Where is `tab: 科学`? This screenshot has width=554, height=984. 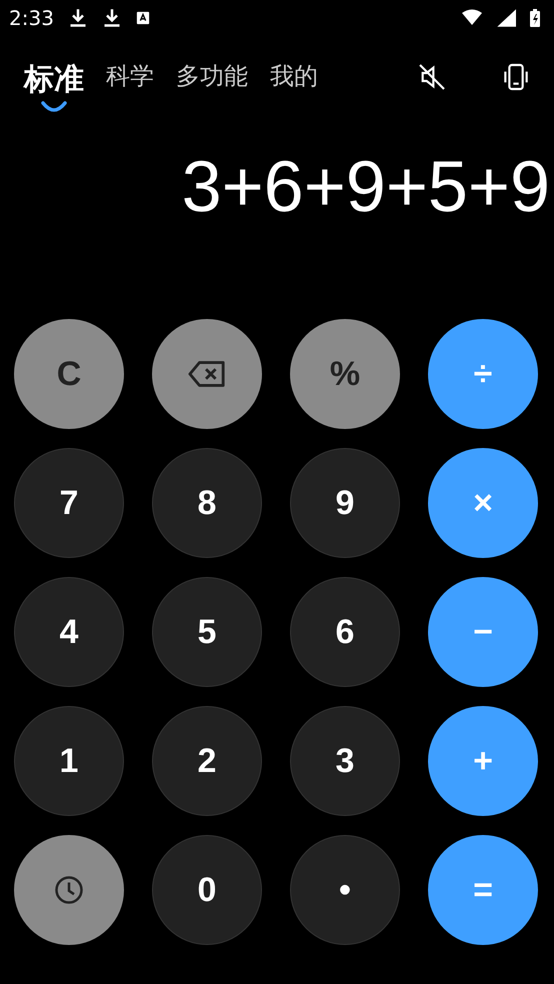
tab: 科学 is located at coordinates (130, 77).